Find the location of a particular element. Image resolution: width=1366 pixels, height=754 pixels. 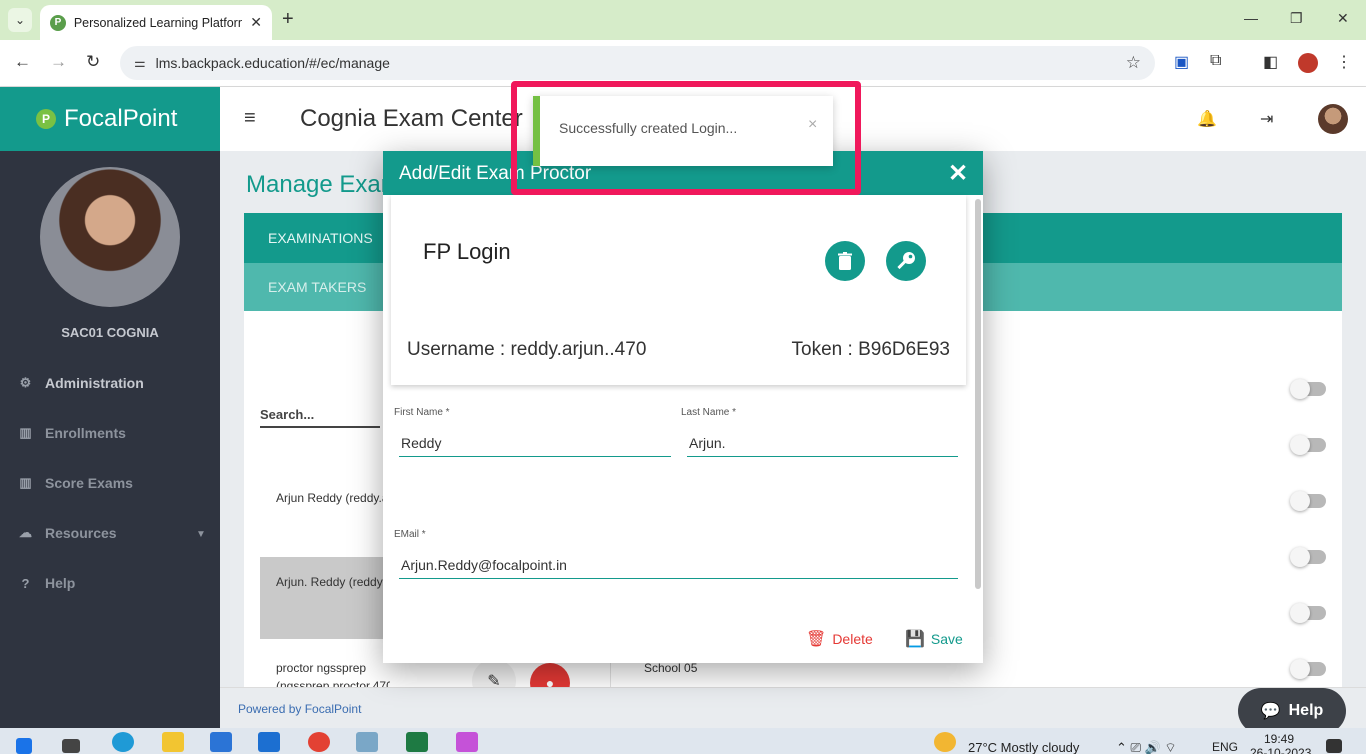

task-view-icon is located at coordinates (71, 746).